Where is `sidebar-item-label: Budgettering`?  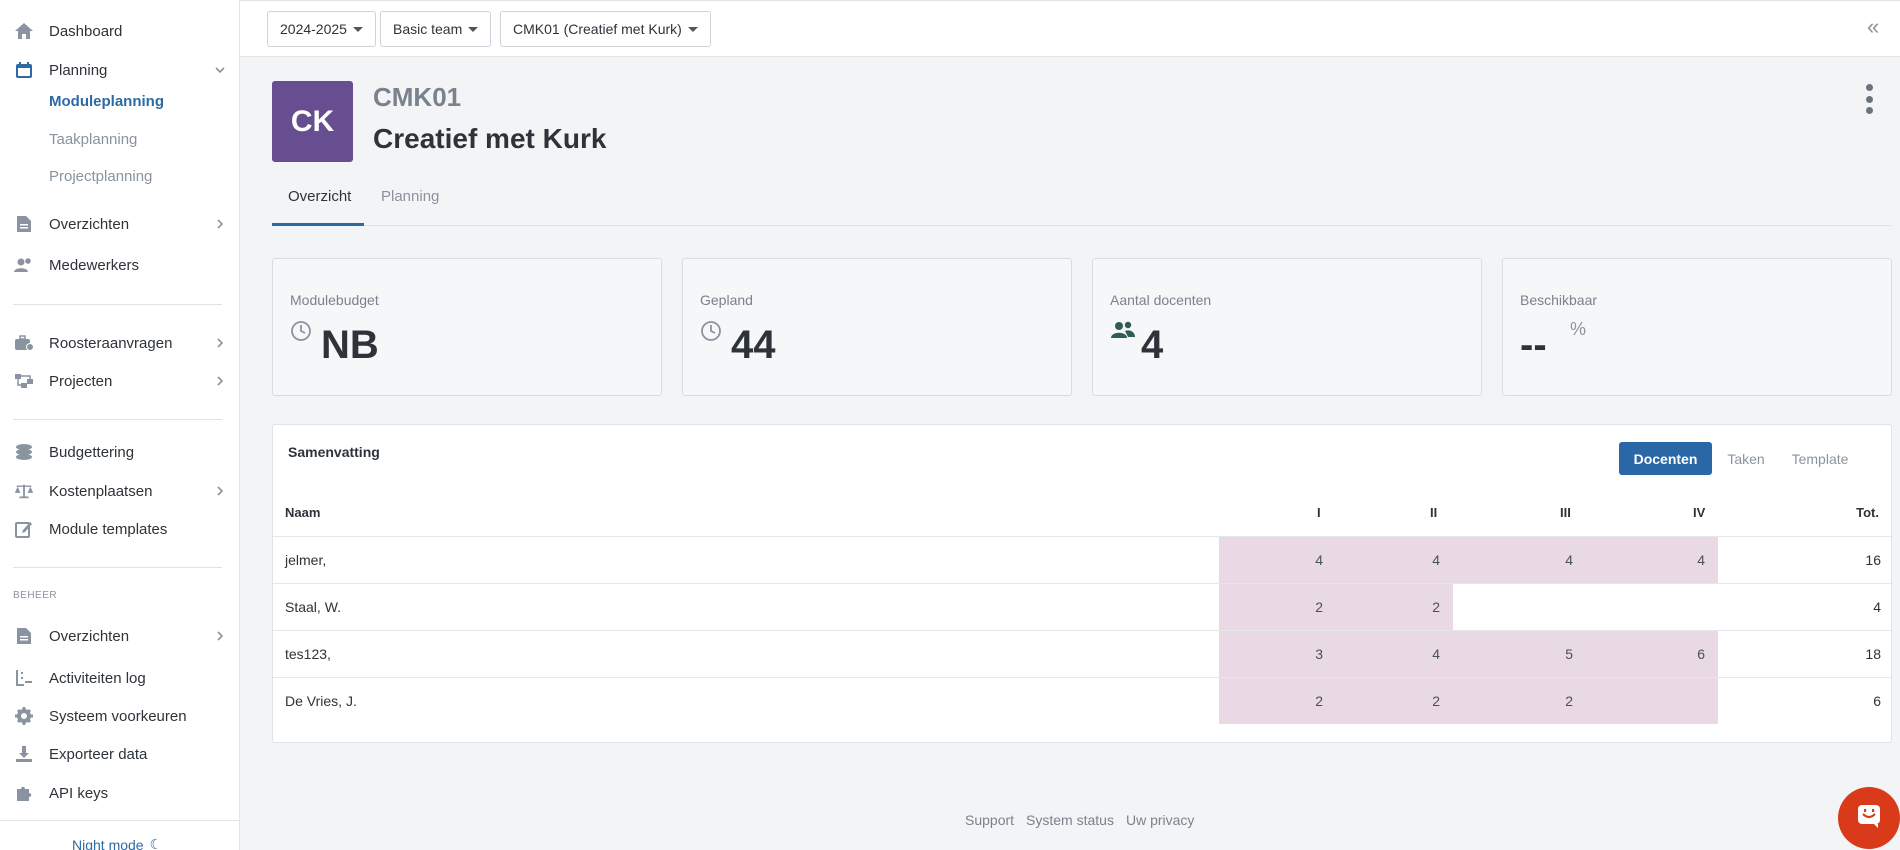
sidebar-item-label: Budgettering is located at coordinates (92, 452).